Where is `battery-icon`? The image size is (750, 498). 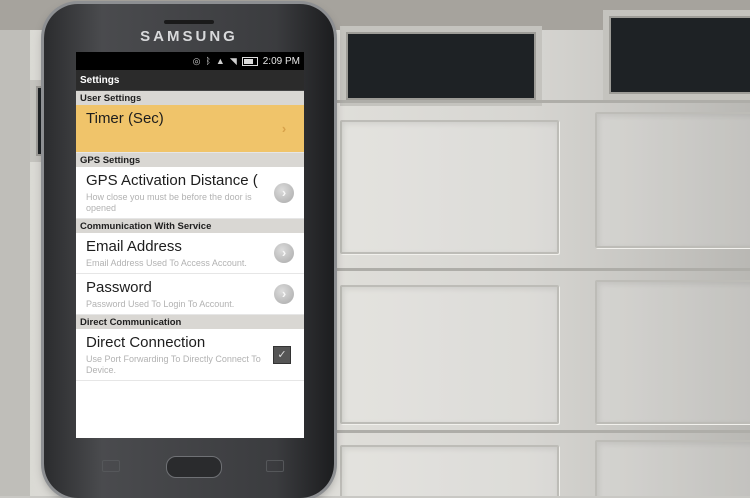
battery-icon is located at coordinates (249, 61).